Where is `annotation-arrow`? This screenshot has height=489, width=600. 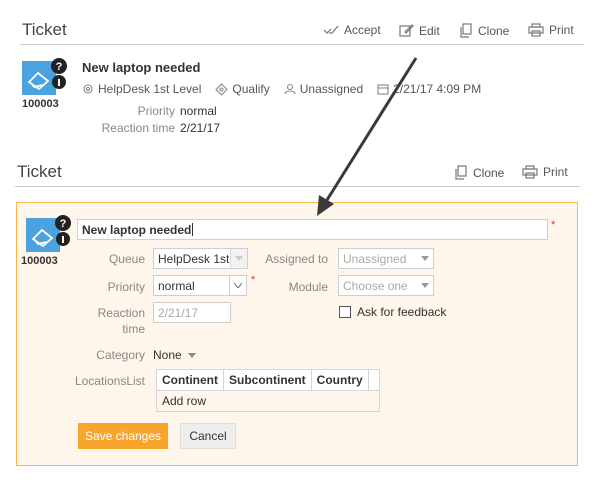 annotation-arrow is located at coordinates (367, 136).